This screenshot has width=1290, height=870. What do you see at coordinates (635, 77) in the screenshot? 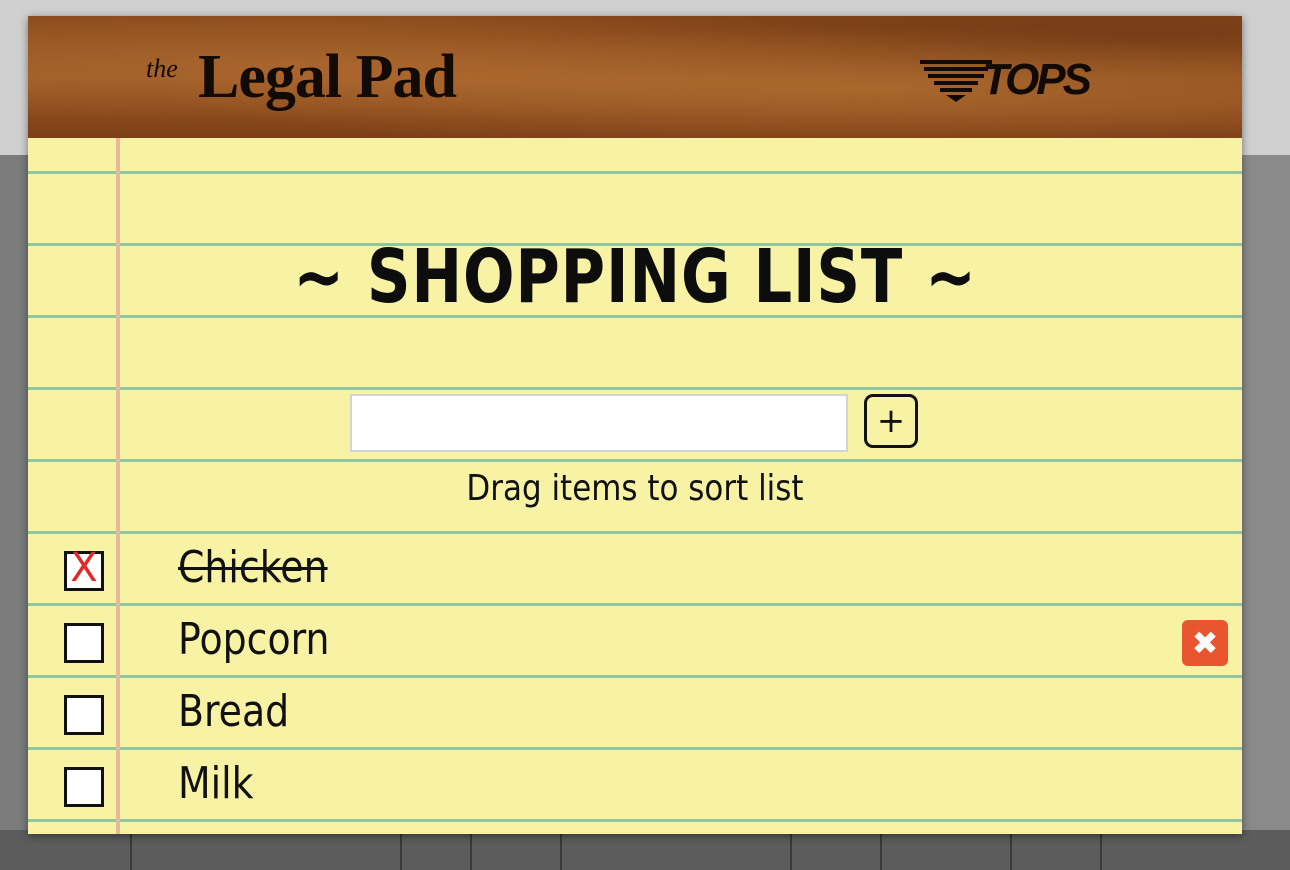
I see `pad-header: the Legal Pad TOPS` at bounding box center [635, 77].